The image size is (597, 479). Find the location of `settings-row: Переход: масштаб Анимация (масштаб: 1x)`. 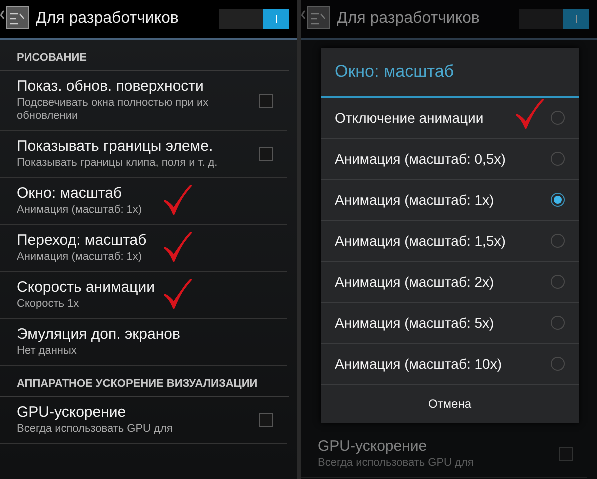

settings-row: Переход: масштаб Анимация (масштаб: 1x) is located at coordinates (143, 248).